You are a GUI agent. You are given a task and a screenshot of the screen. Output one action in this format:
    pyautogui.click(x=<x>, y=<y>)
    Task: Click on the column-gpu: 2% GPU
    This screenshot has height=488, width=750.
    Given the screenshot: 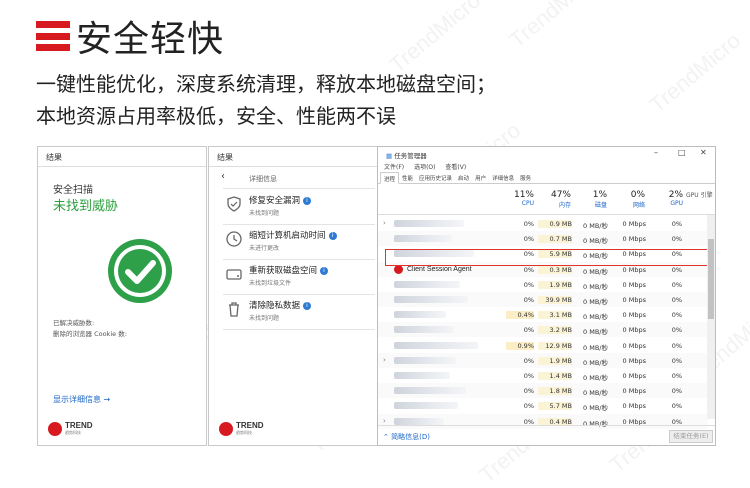 What is the action you would take?
    pyautogui.click(x=673, y=198)
    